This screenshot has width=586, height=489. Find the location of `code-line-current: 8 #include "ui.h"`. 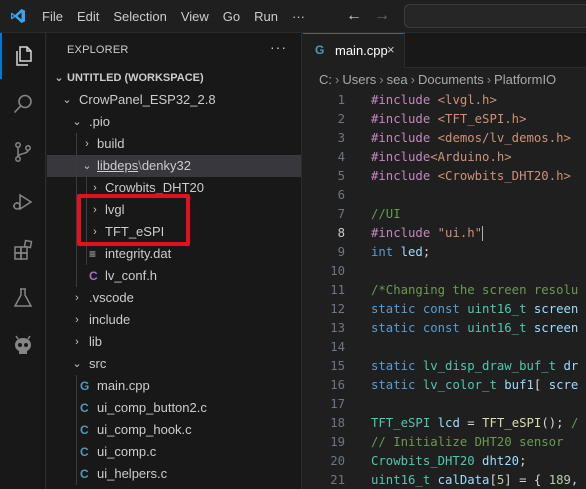

code-line-current: 8 #include "ui.h" is located at coordinates (444, 233).